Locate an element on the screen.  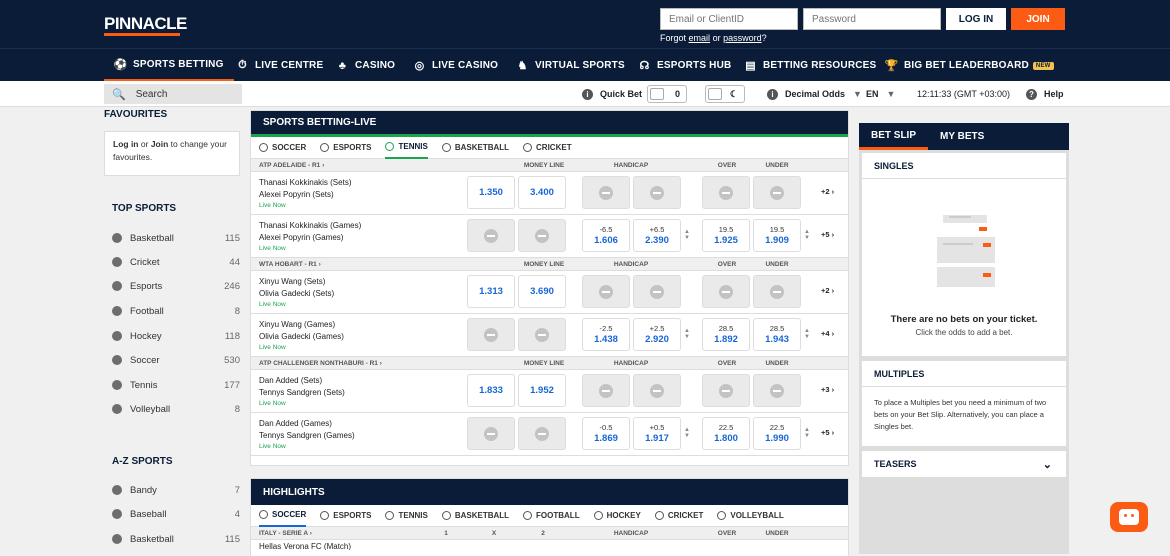
handicap-home-odds is located at coordinates (606, 291).